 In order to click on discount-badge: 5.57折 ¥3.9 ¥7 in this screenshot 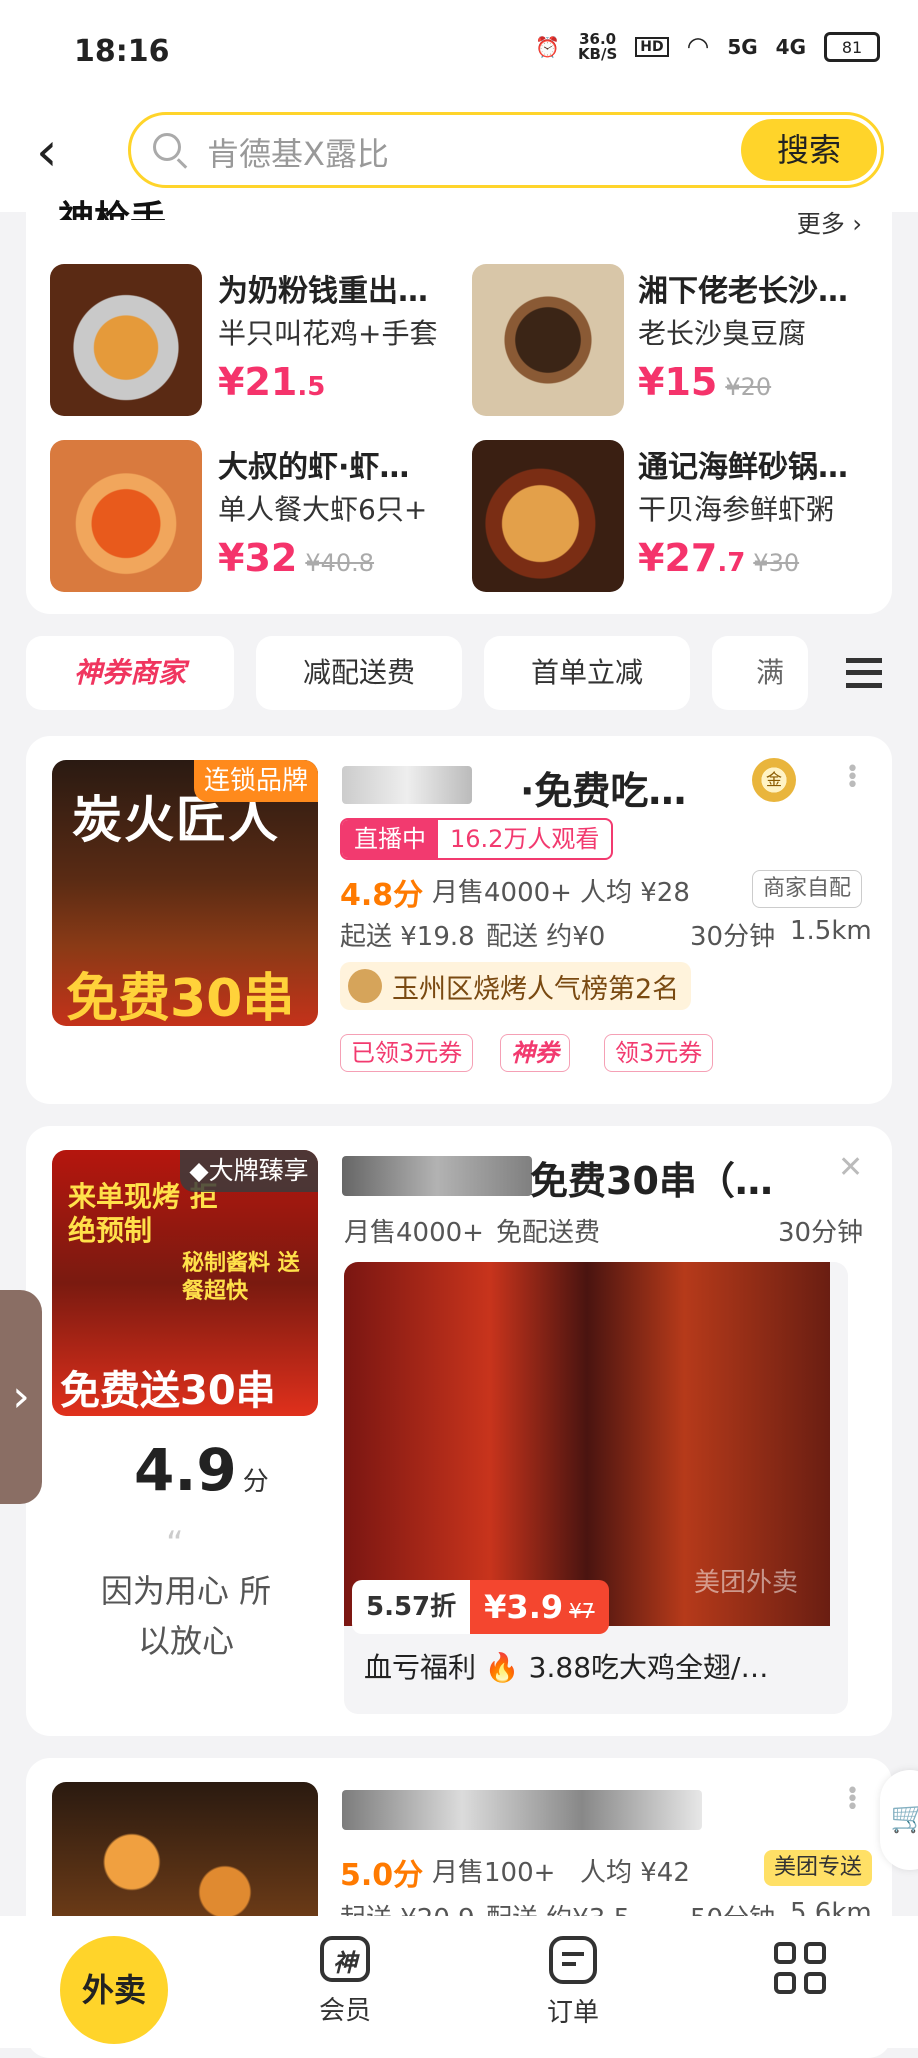, I will do `click(480, 1607)`.